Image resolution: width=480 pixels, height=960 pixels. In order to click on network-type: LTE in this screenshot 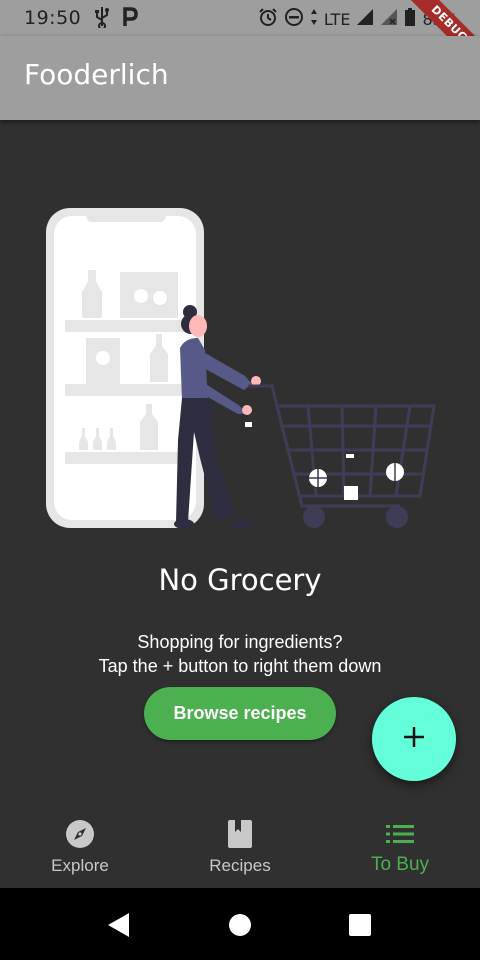, I will do `click(337, 19)`.